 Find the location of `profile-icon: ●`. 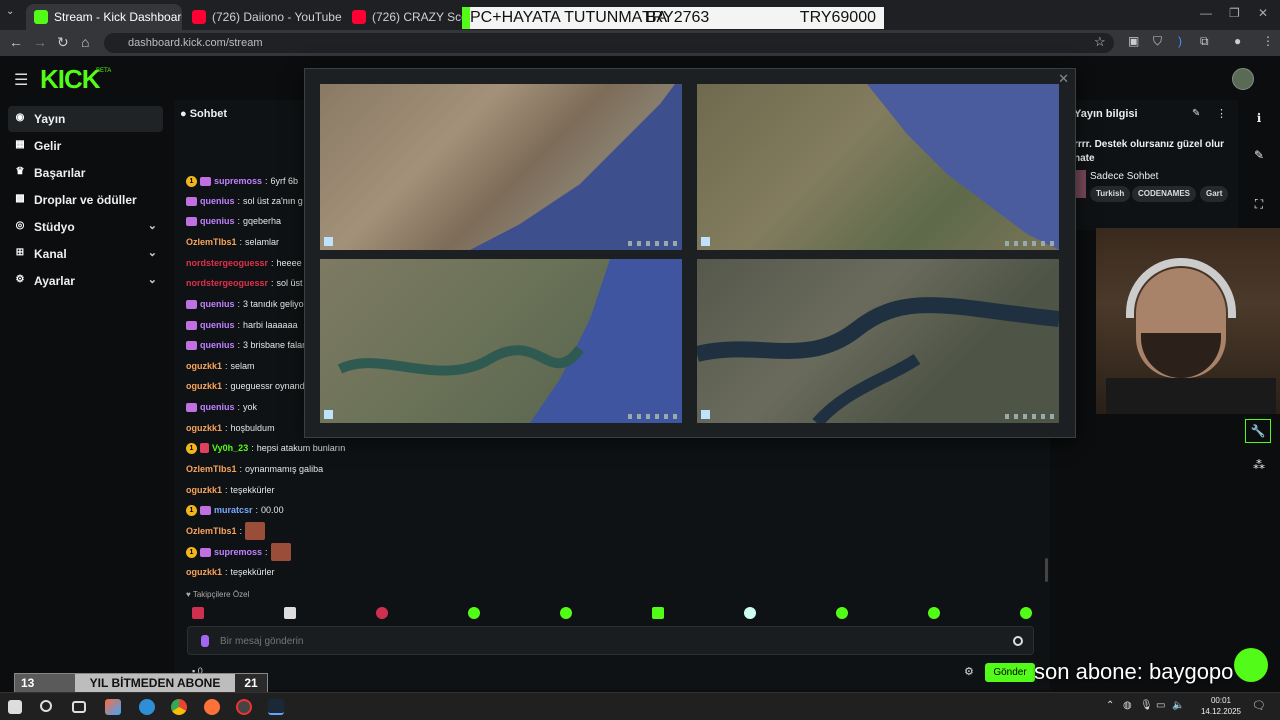

profile-icon: ● is located at coordinates (1237, 41).